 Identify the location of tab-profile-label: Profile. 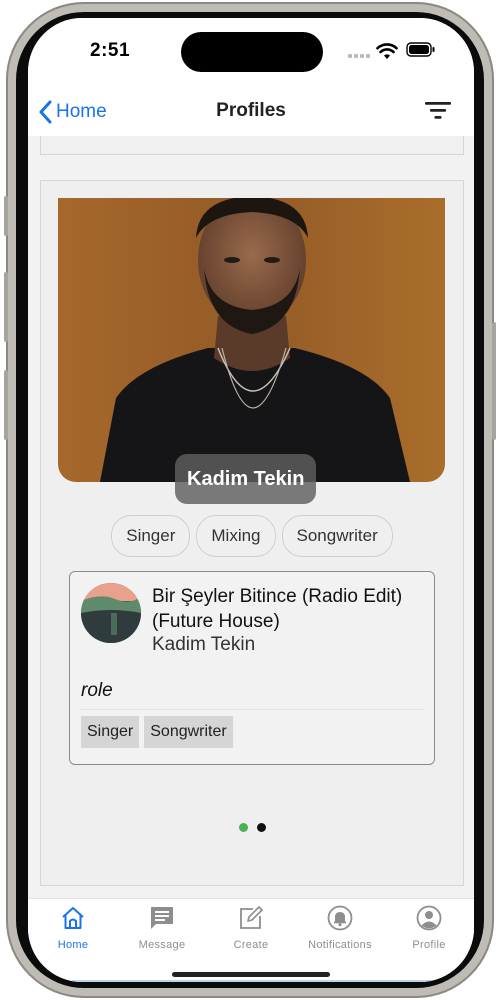
(429, 945).